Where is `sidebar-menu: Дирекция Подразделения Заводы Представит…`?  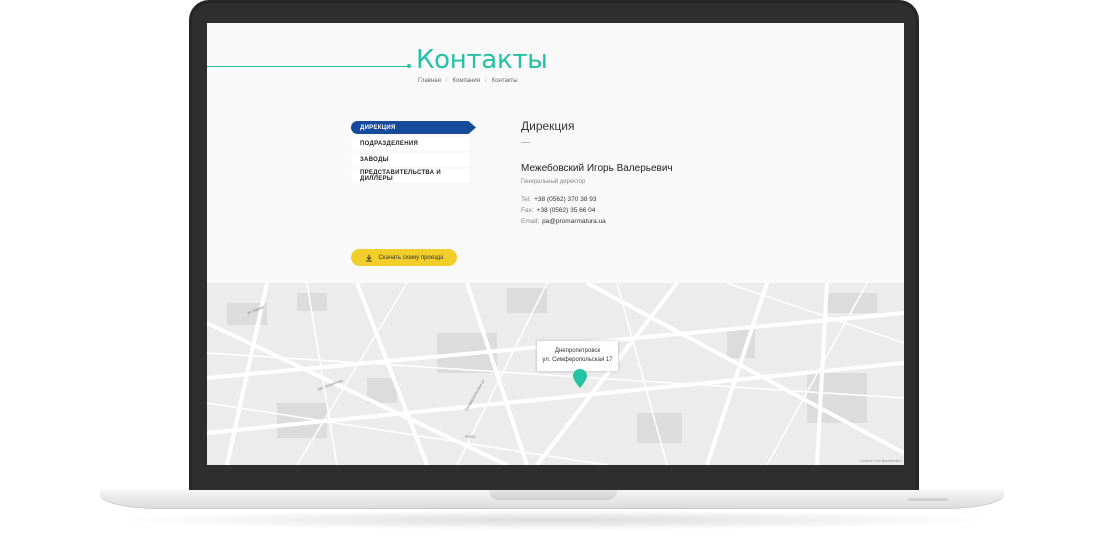 sidebar-menu: Дирекция Подразделения Заводы Представит… is located at coordinates (413, 153).